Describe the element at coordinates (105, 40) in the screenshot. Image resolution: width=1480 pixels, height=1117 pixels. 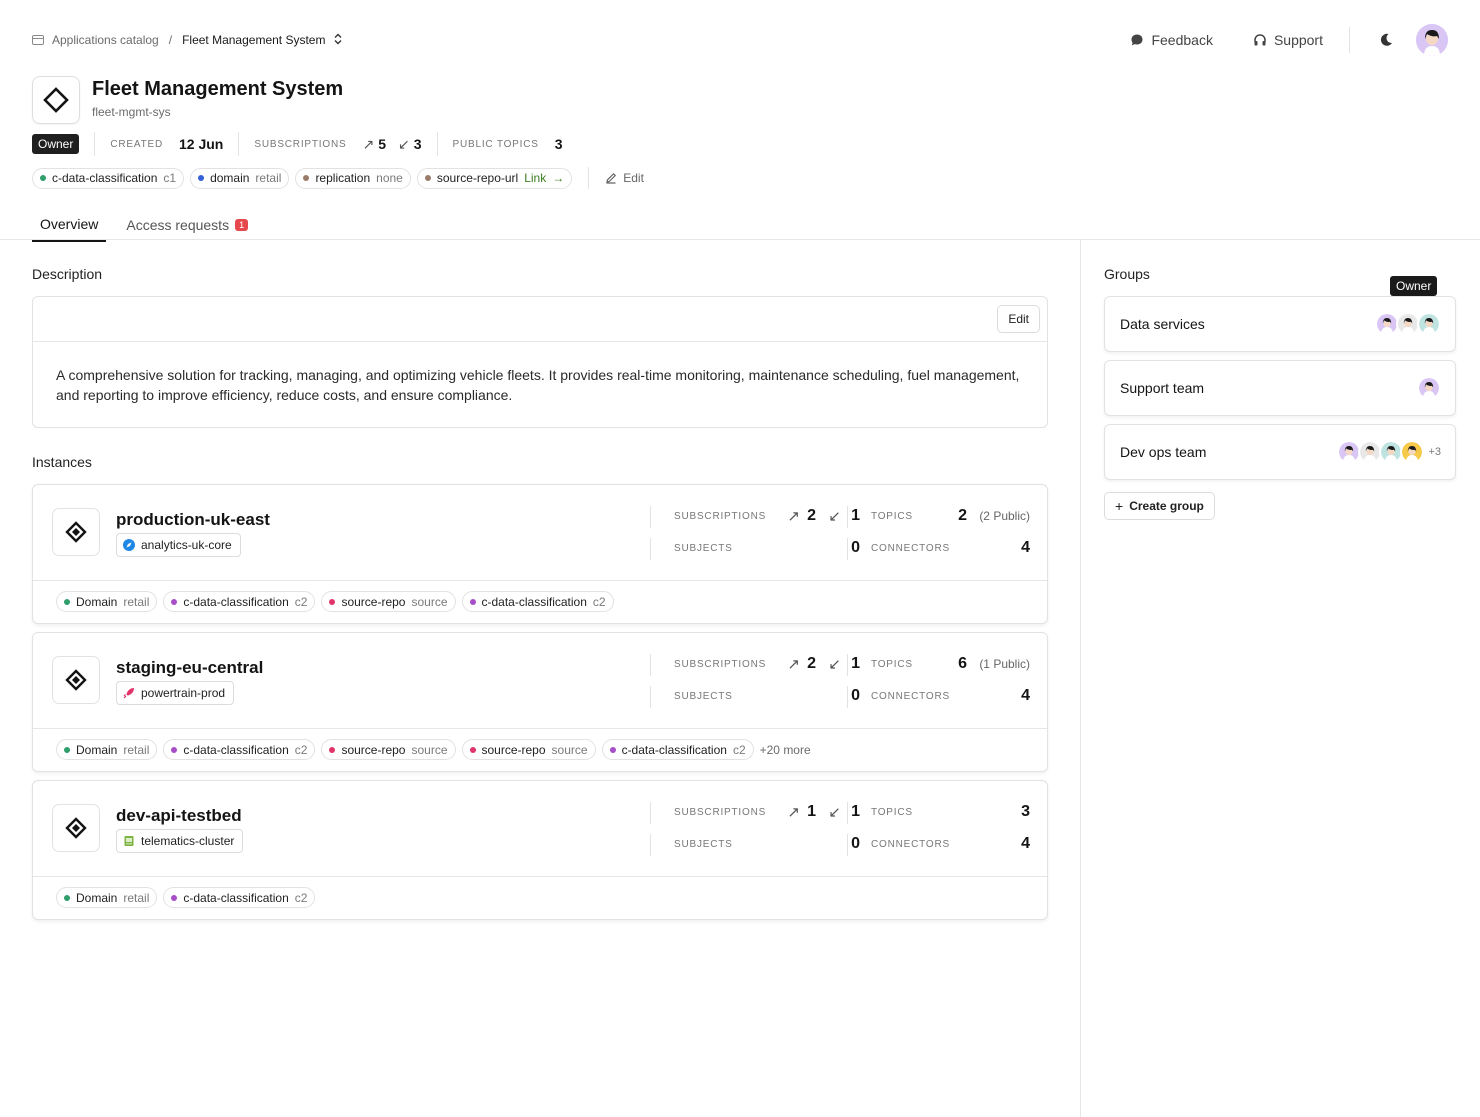
I see `breadcrumb-root: Applications catalog` at that location.